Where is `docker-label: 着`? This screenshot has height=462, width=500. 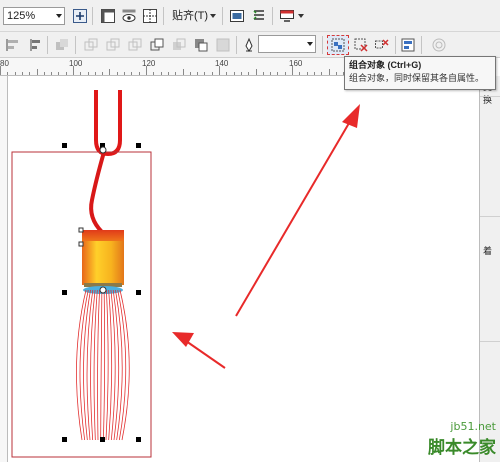 docker-label: 着 is located at coordinates (488, 251).